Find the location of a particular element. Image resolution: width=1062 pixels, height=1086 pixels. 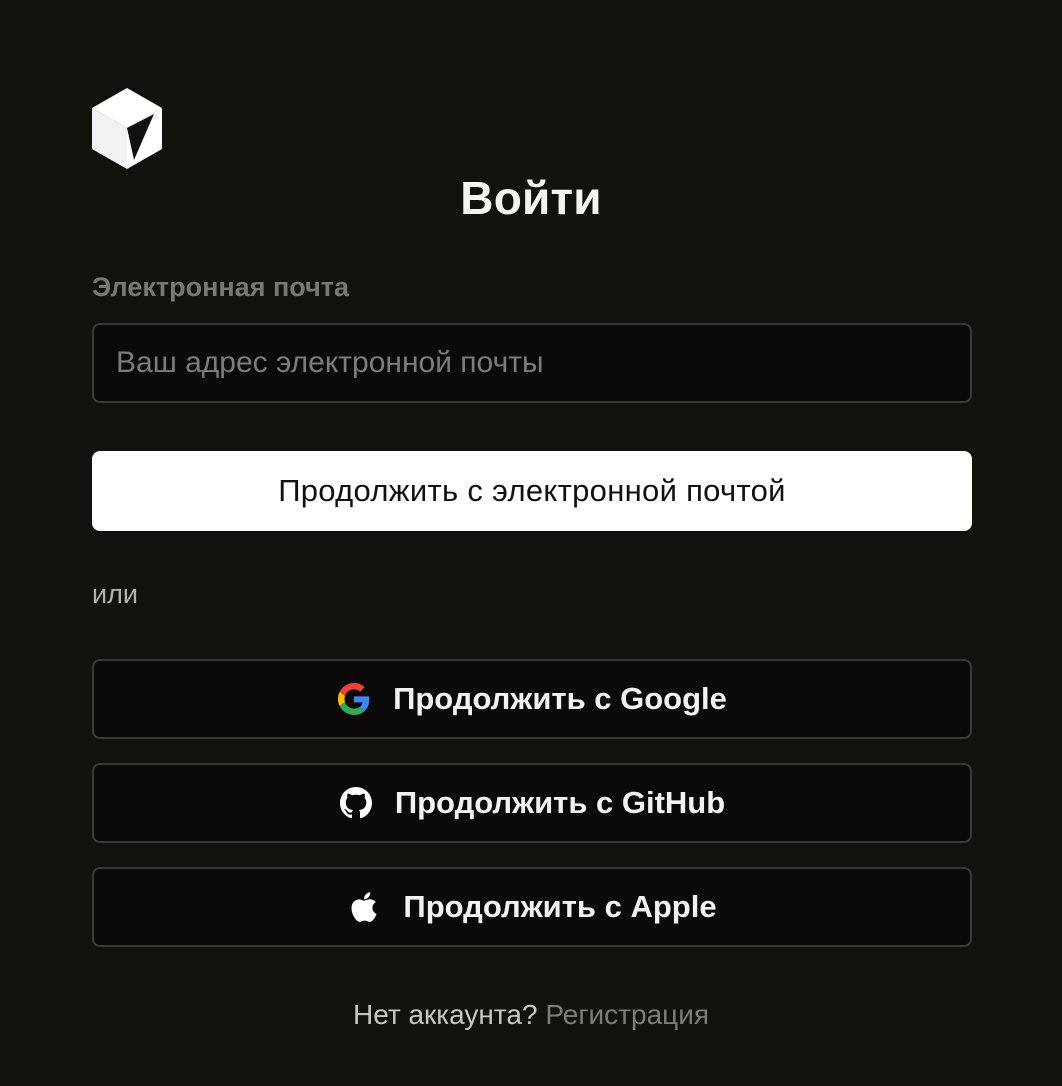

continue-with-email-button: Продолжить с электронной почтой is located at coordinates (532, 491).